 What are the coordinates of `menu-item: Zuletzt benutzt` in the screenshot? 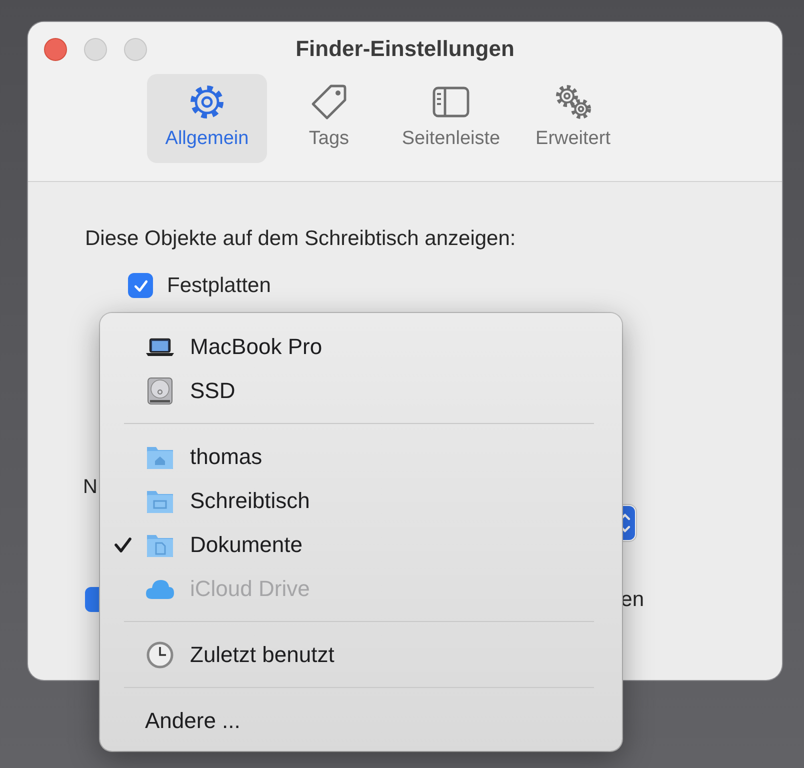 It's located at (361, 655).